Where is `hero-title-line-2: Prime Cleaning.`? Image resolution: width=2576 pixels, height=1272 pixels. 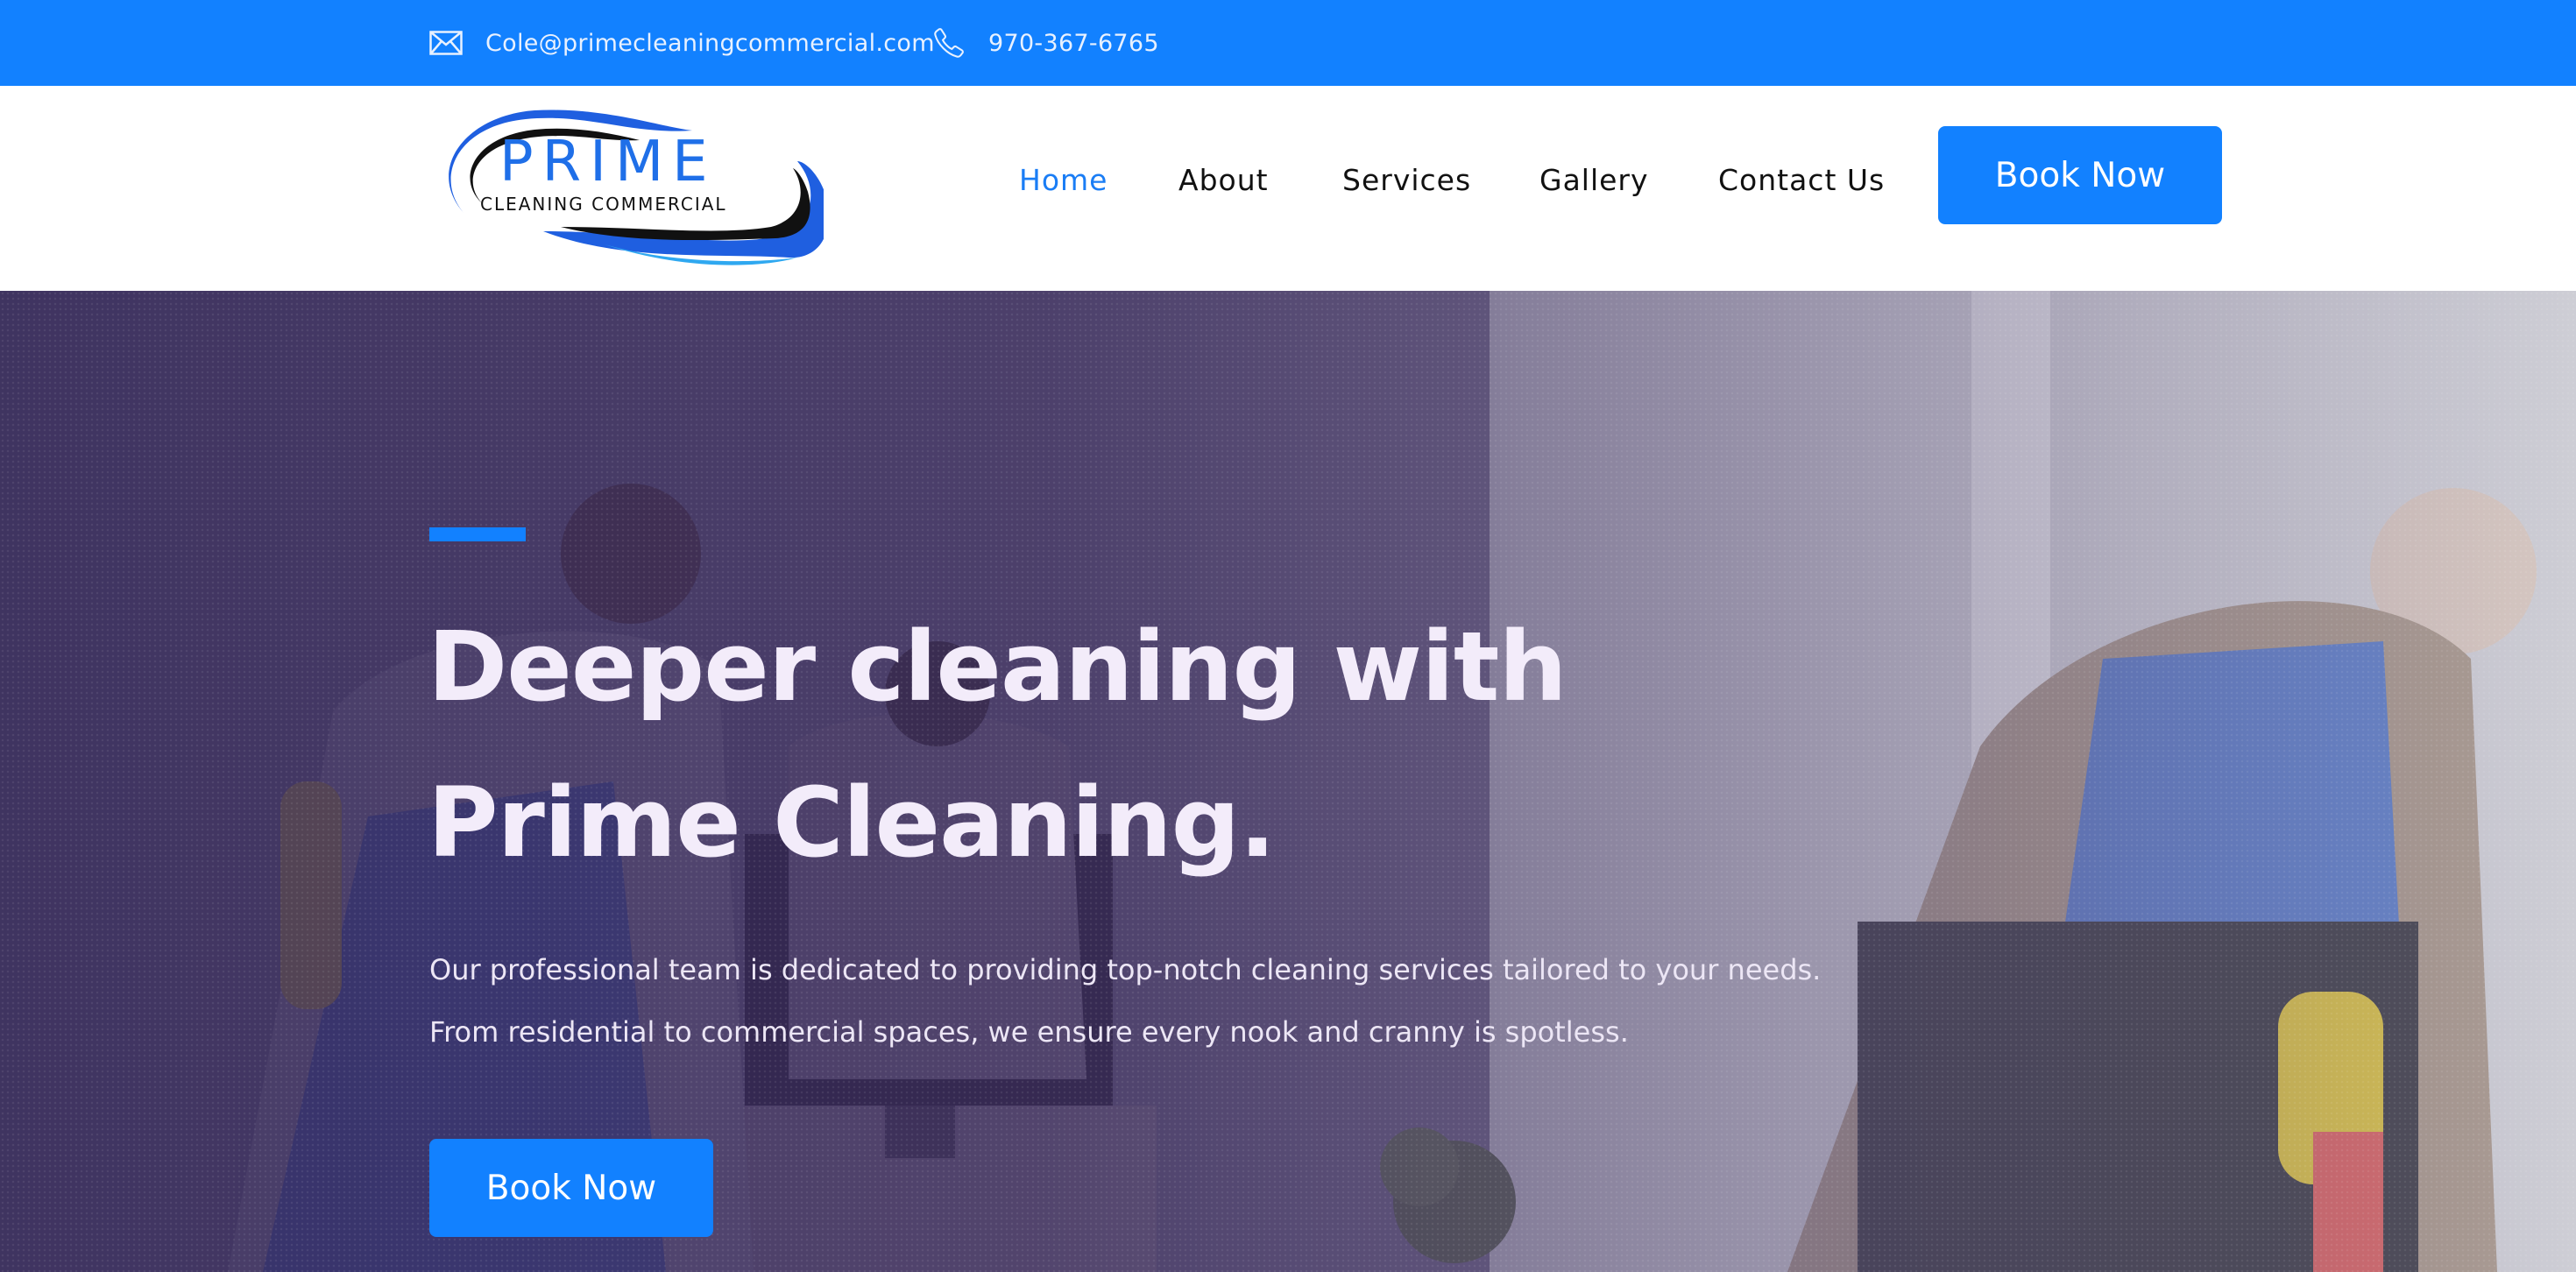 hero-title-line-2: Prime Cleaning. is located at coordinates (852, 823).